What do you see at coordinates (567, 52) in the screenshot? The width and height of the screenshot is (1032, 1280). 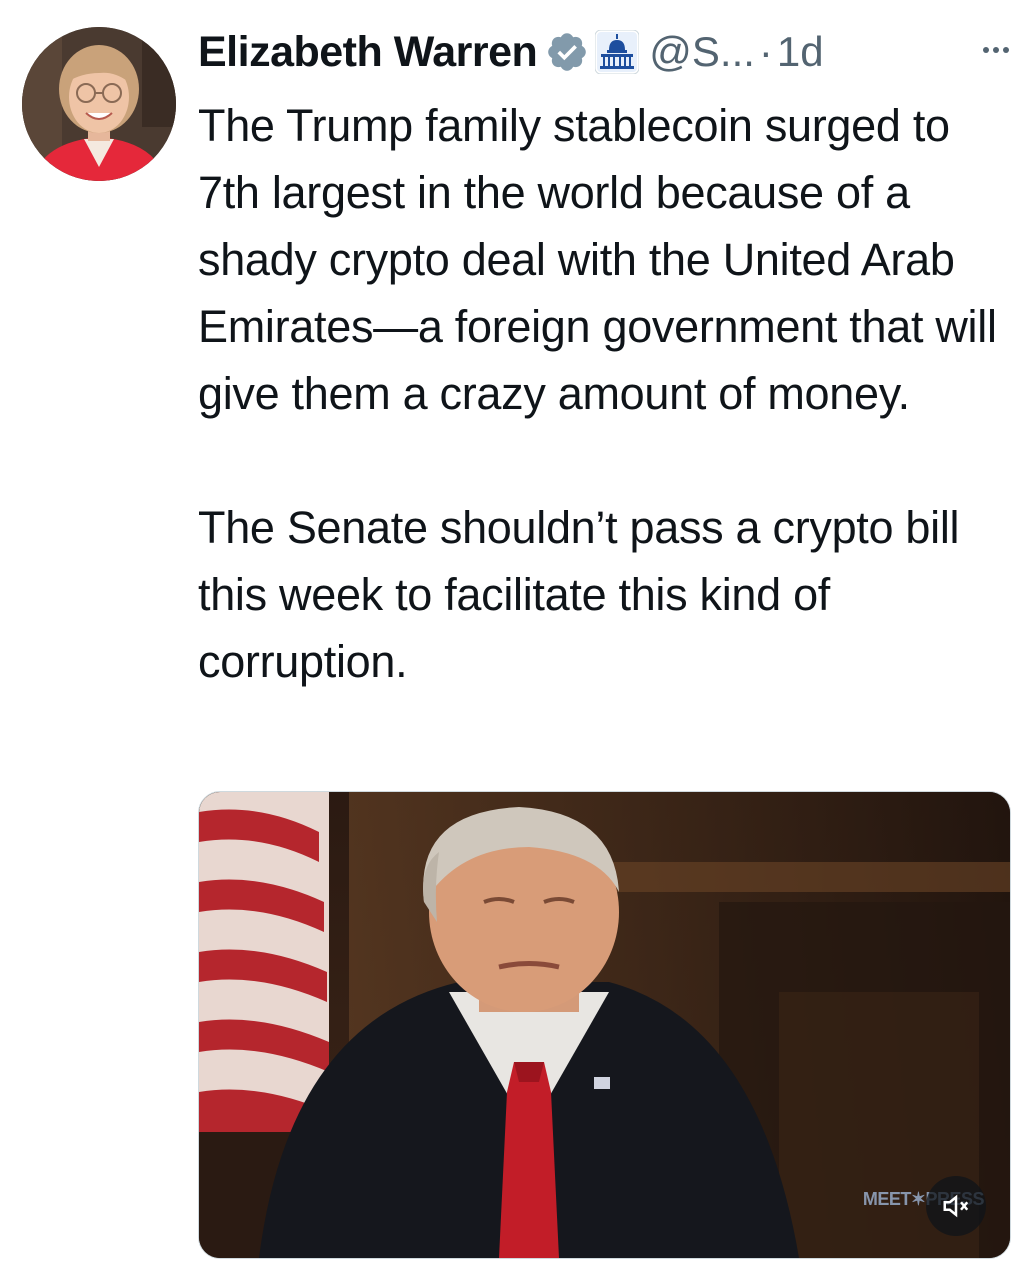 I see `verified-badge-icon` at bounding box center [567, 52].